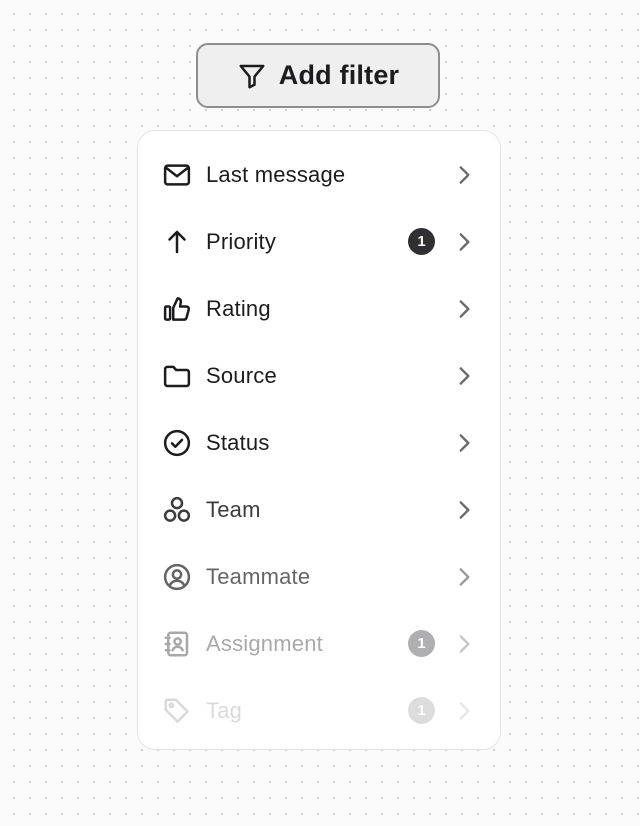 The image size is (640, 826). Describe the element at coordinates (319, 308) in the screenshot. I see `menu-item-rating: Rating` at that location.